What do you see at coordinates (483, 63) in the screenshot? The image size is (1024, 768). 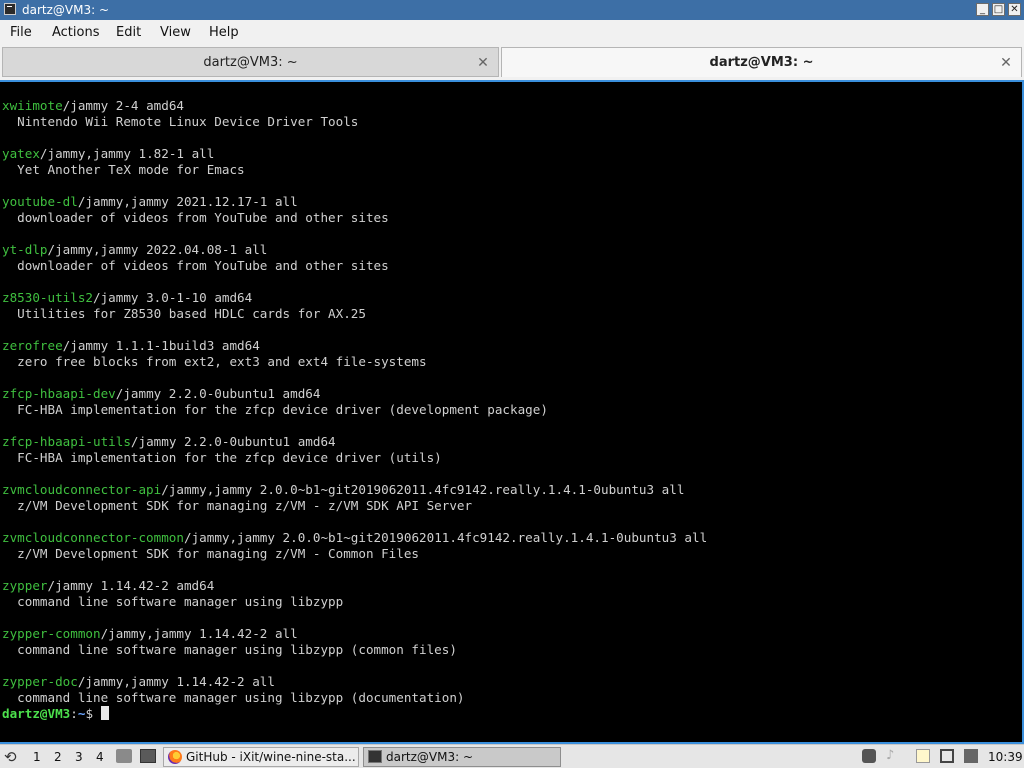 I see `tab-1-close-icon: ✕` at bounding box center [483, 63].